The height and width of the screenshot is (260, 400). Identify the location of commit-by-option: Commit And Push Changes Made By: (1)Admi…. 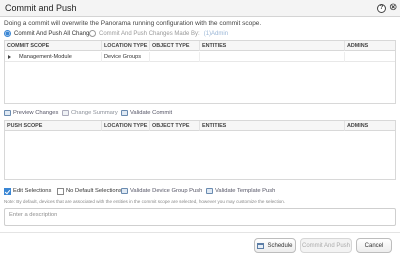
(158, 33).